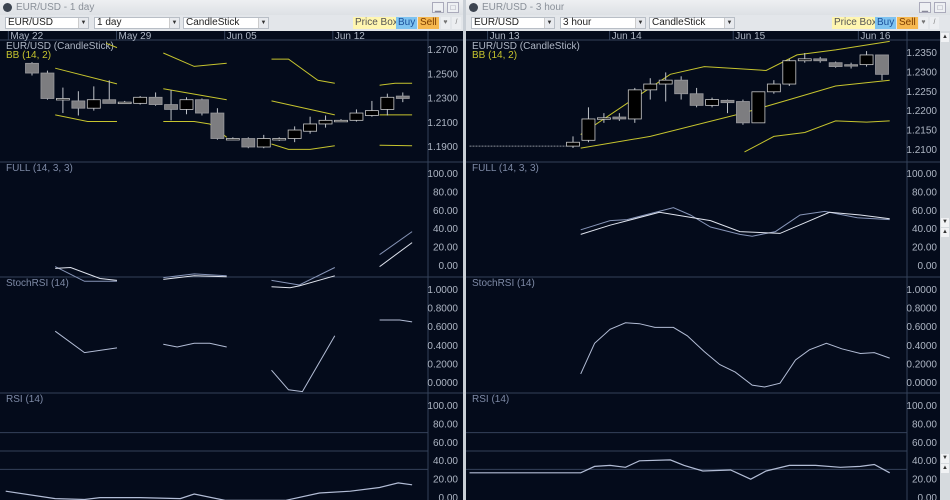 The height and width of the screenshot is (500, 950). Describe the element at coordinates (135, 36) in the screenshot. I see `date-label: May 29` at that location.